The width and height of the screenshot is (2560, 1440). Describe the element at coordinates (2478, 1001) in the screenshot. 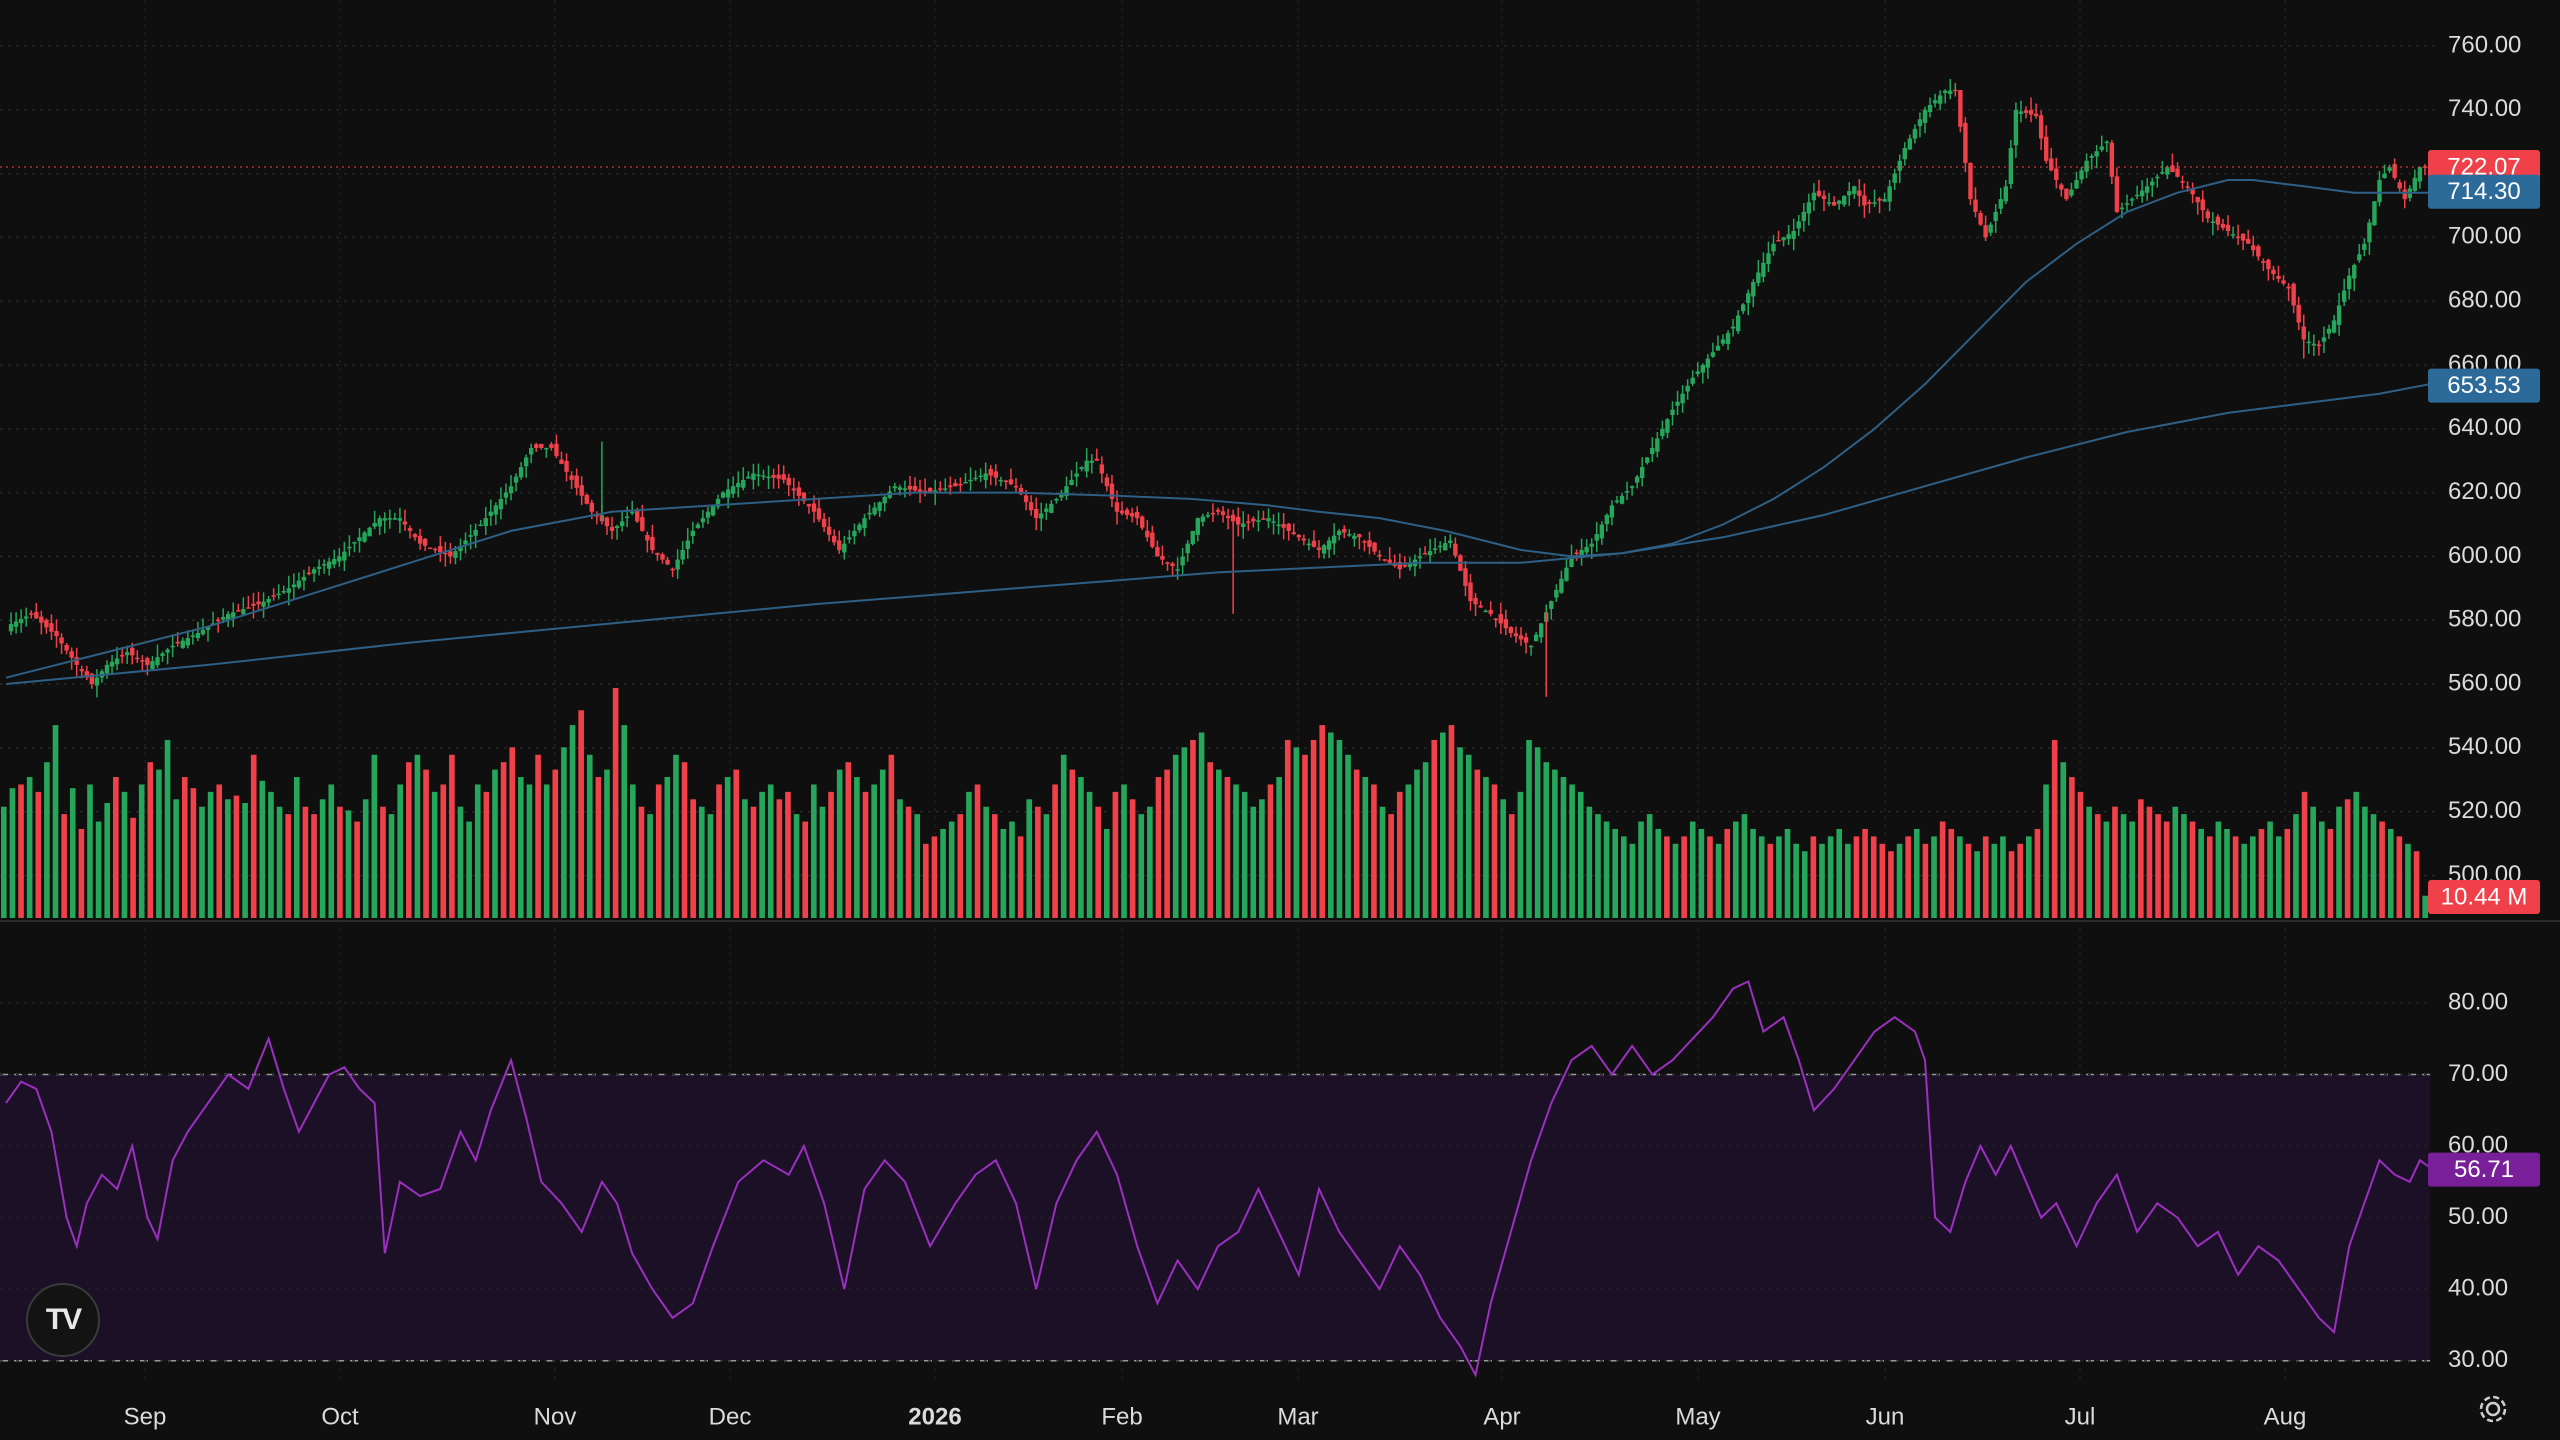

I see `rsi-axis-label: 80.00` at that location.